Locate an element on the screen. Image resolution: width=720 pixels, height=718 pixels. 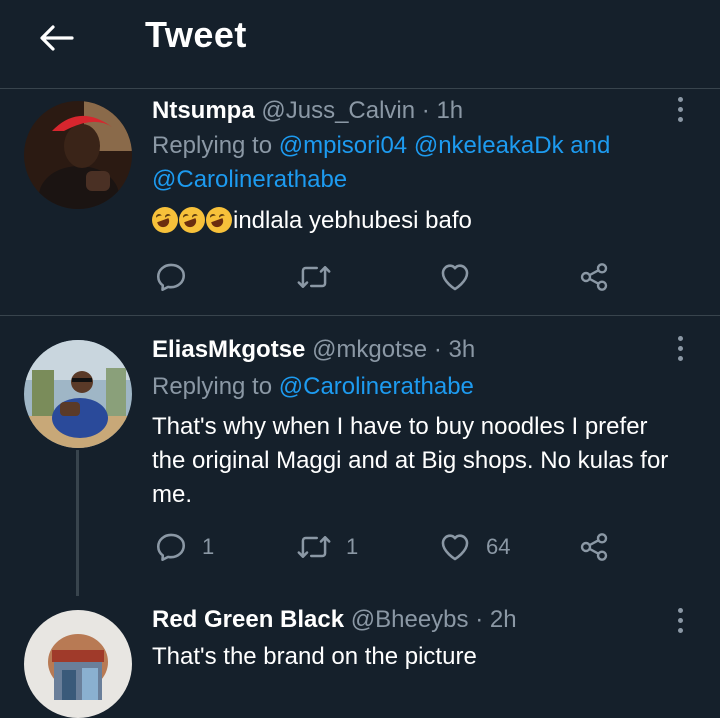
tweet-header: EliasMkgotse @mkgotse · 3h is located at coordinates (313, 350).